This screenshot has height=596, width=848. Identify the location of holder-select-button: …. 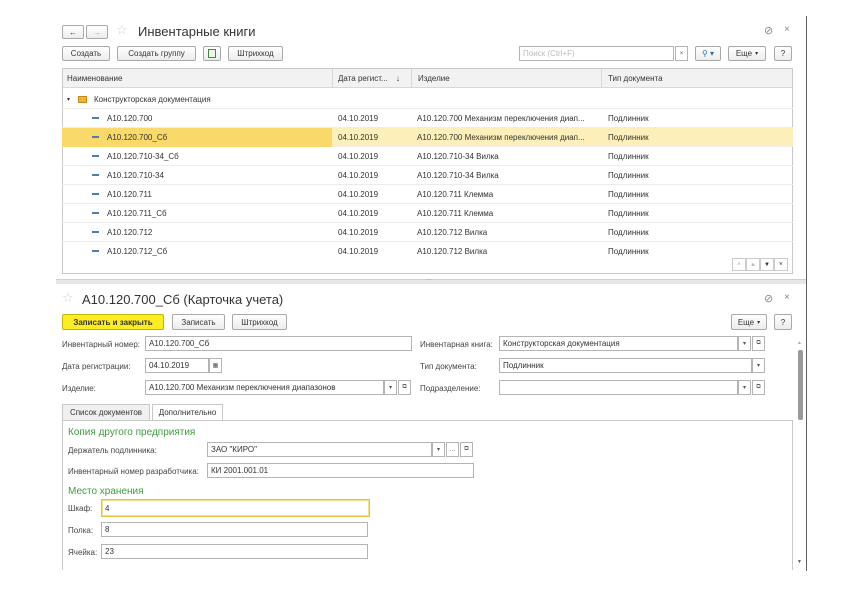
(452, 449).